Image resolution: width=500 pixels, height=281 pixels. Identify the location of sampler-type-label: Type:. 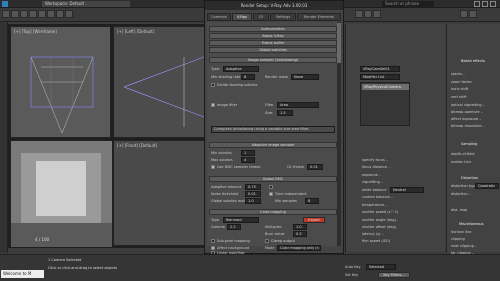
(216, 69).